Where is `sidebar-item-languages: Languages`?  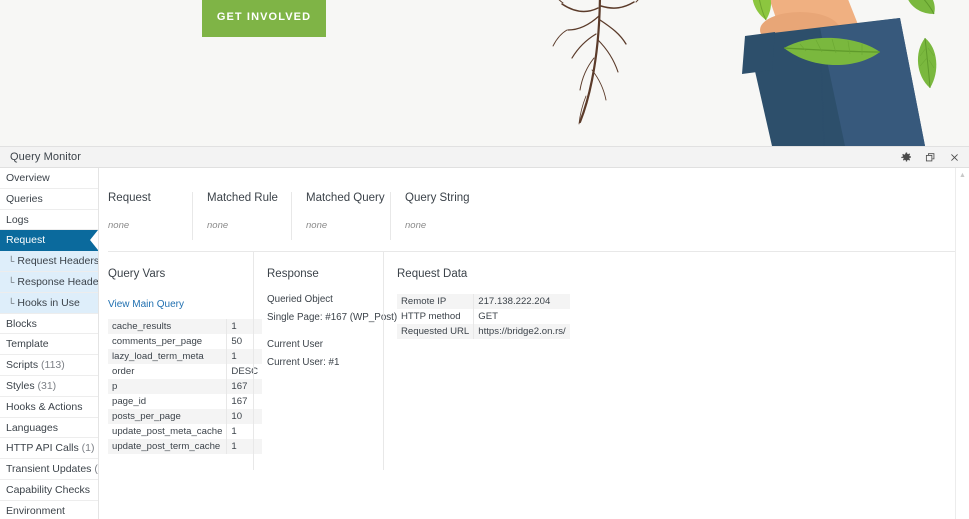 sidebar-item-languages: Languages is located at coordinates (49, 428).